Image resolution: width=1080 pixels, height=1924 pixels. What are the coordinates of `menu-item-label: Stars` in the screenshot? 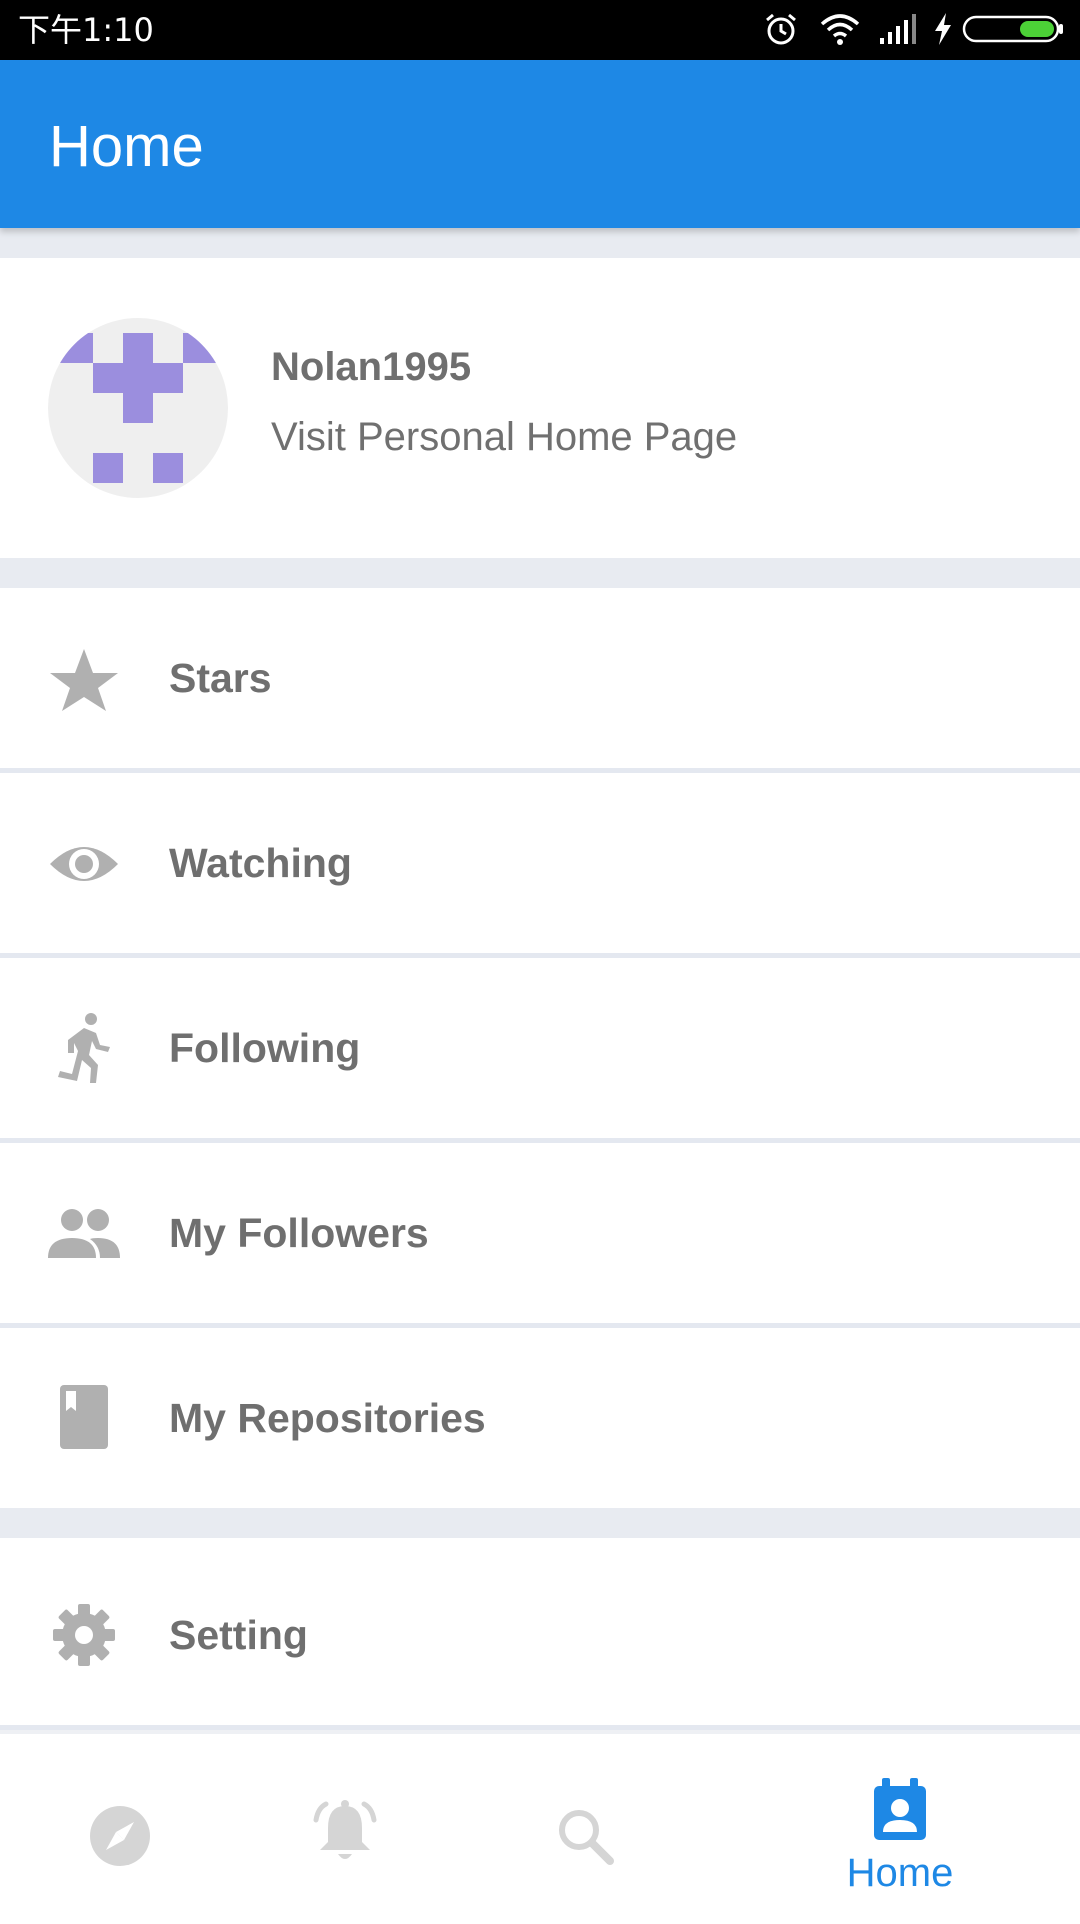 It's located at (220, 678).